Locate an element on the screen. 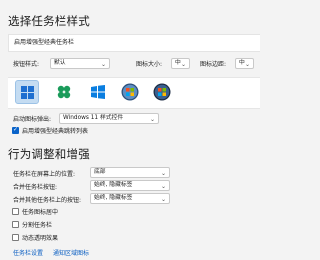  button-style-label: 按钮样式: is located at coordinates (26, 64).